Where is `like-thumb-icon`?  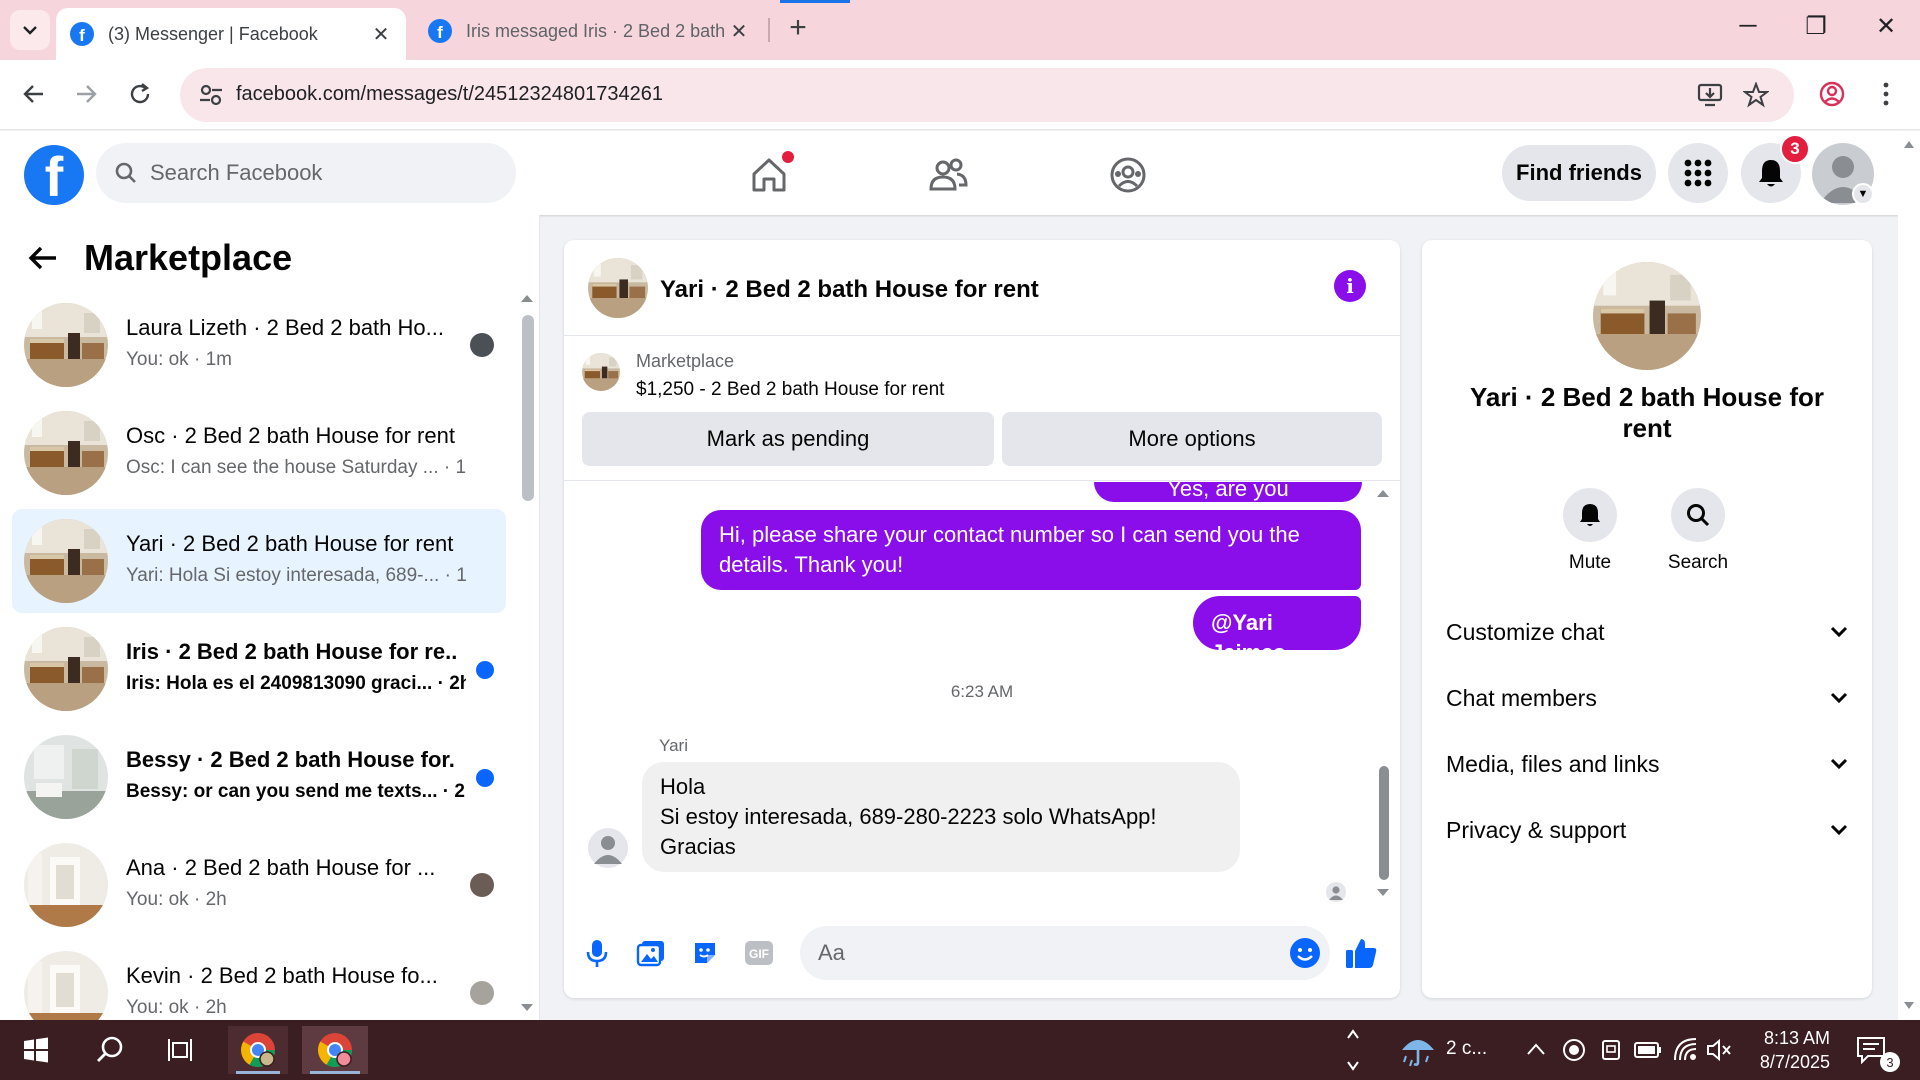
like-thumb-icon is located at coordinates (1361, 953).